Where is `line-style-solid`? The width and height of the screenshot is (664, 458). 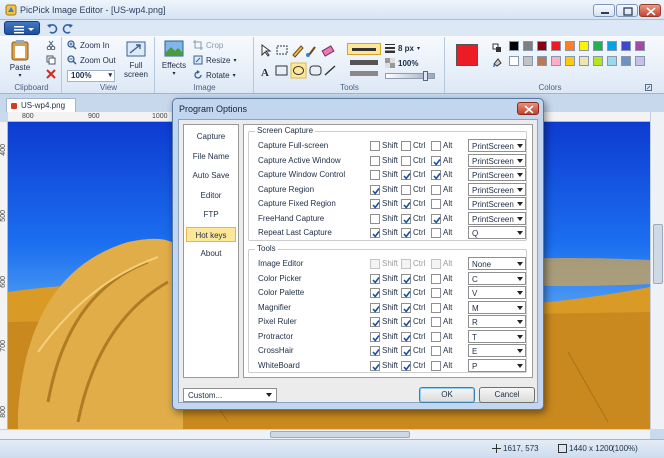
line-style-solid is located at coordinates (364, 49).